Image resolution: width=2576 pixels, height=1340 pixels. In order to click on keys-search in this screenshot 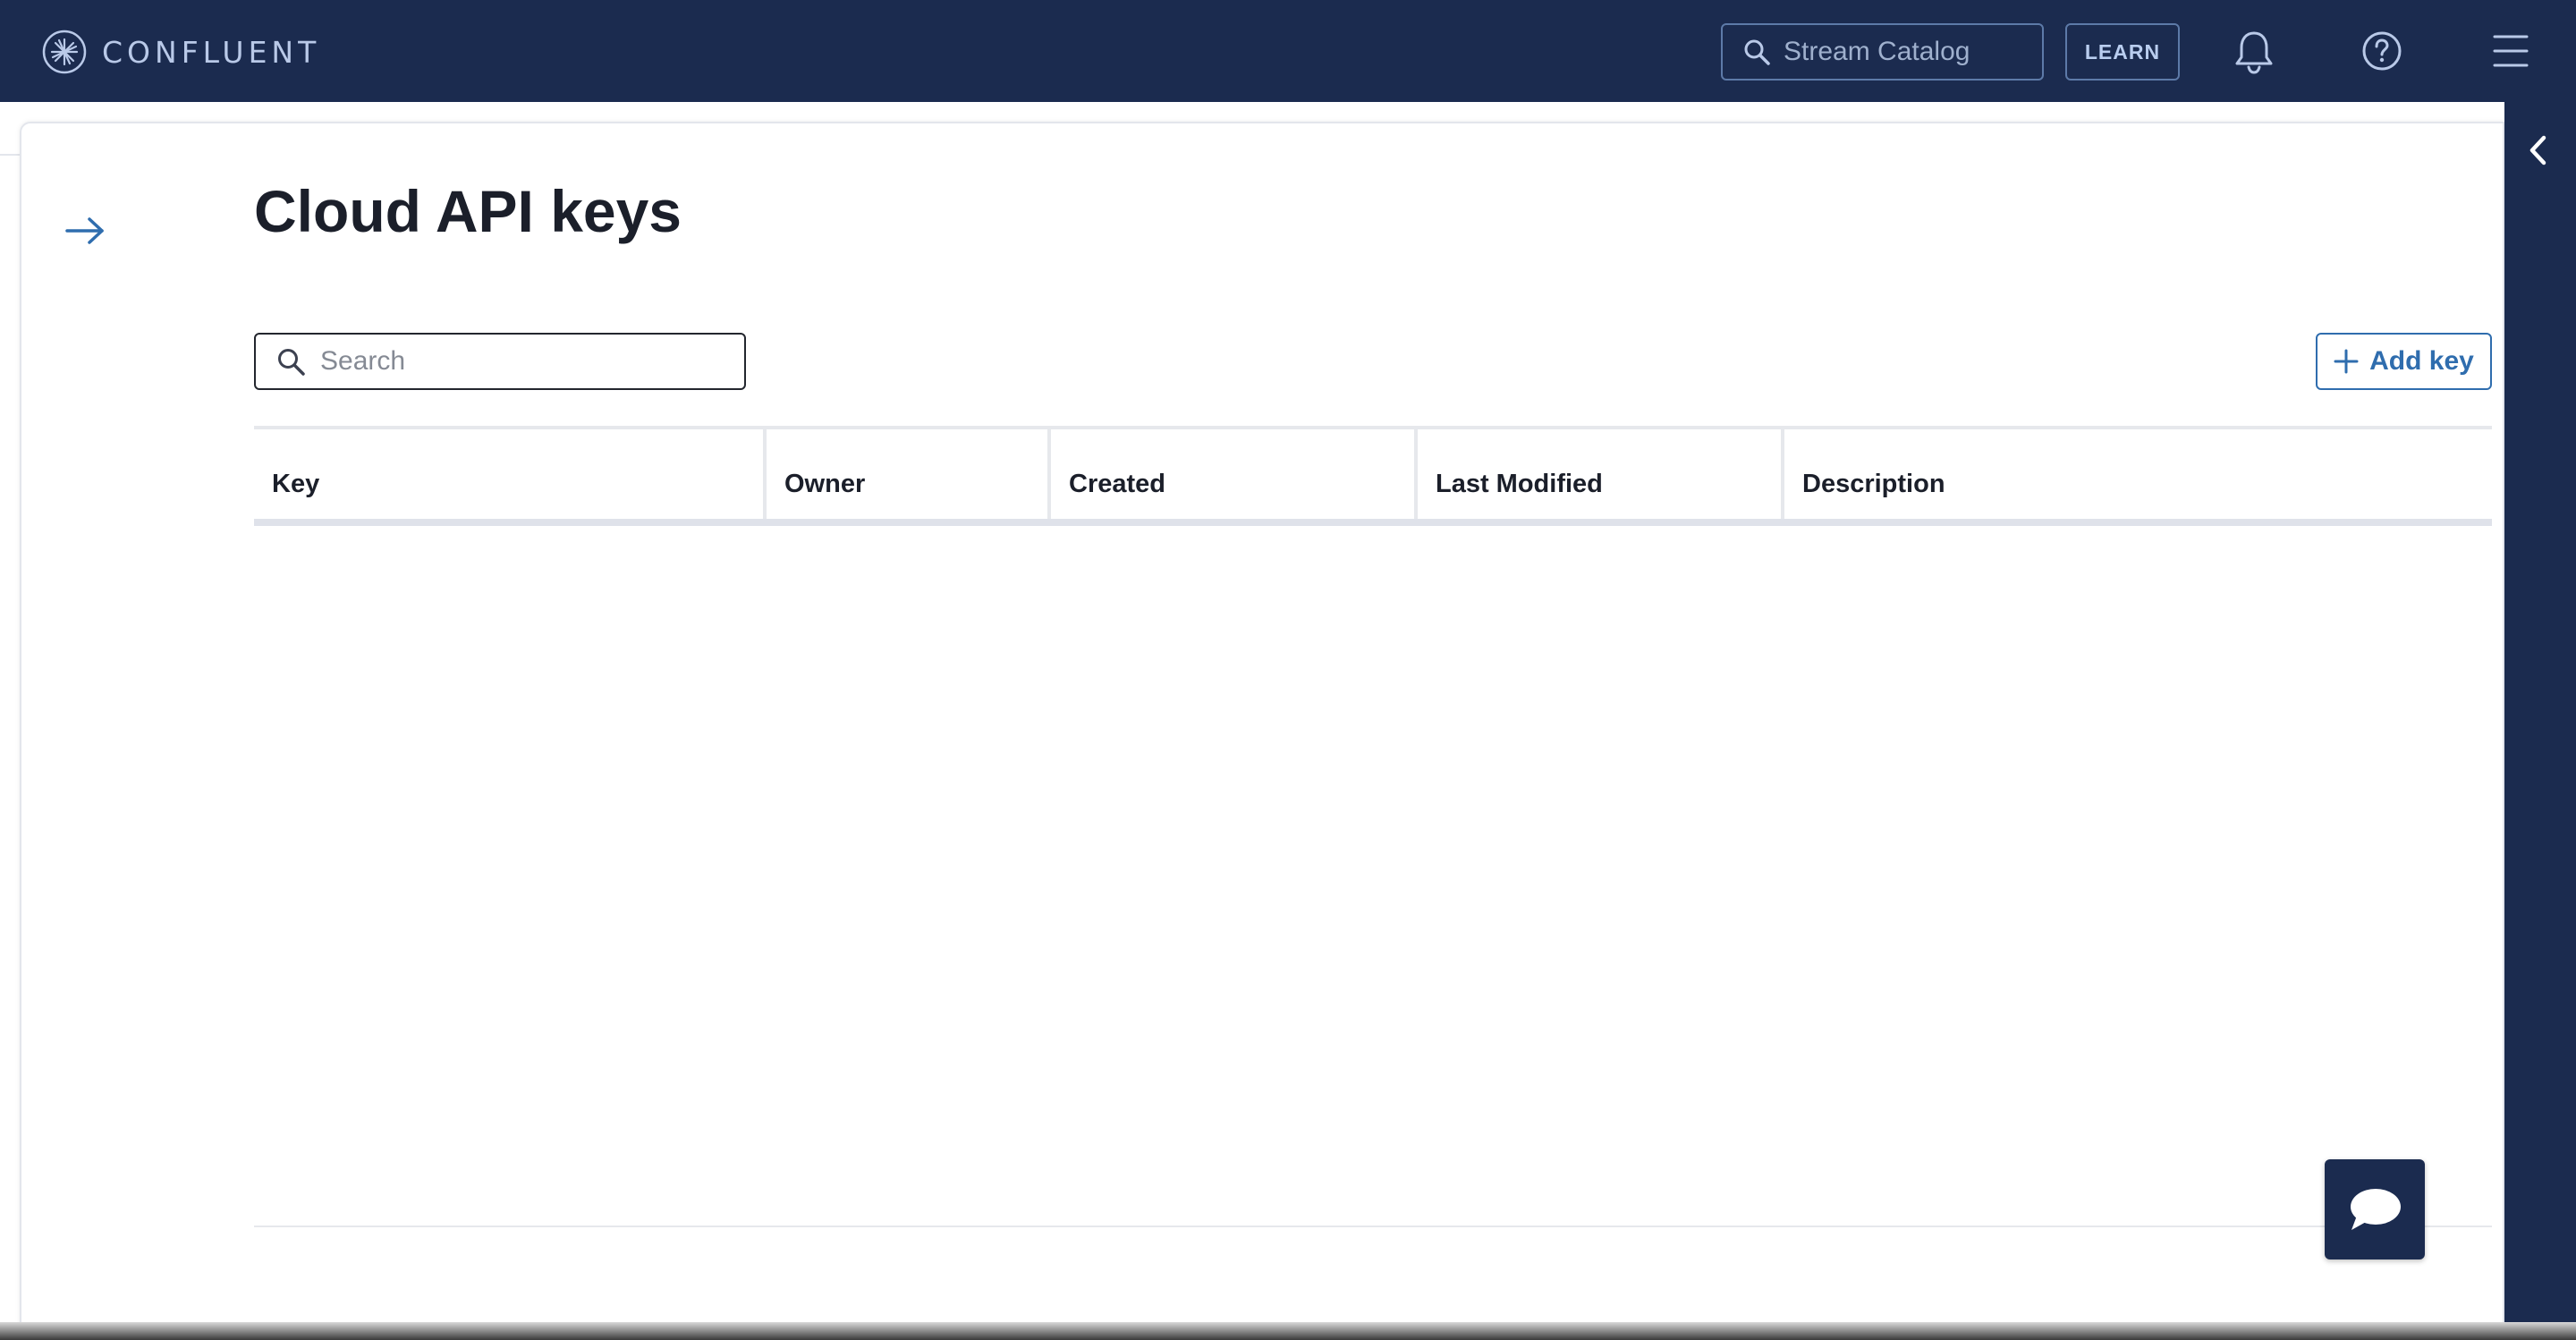, I will do `click(500, 361)`.